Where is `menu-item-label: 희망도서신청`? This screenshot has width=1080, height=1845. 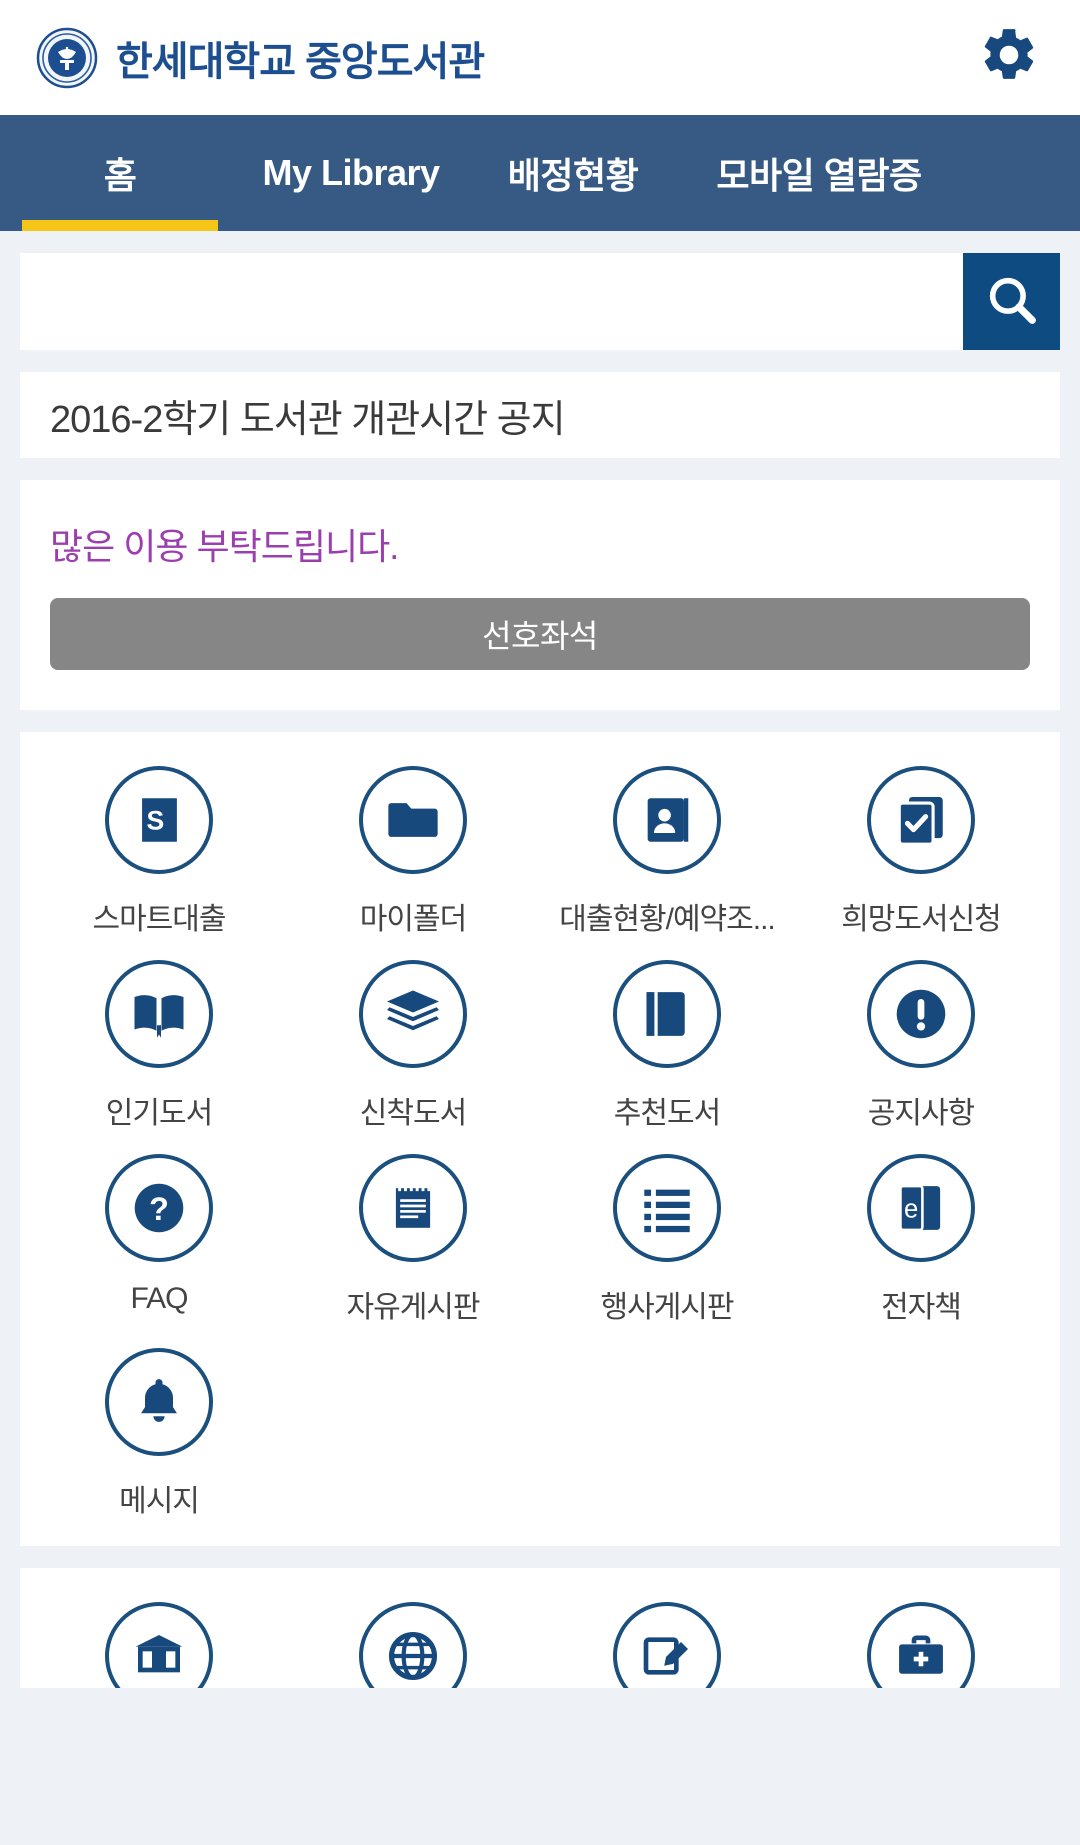 menu-item-label: 희망도서신청 is located at coordinates (921, 919).